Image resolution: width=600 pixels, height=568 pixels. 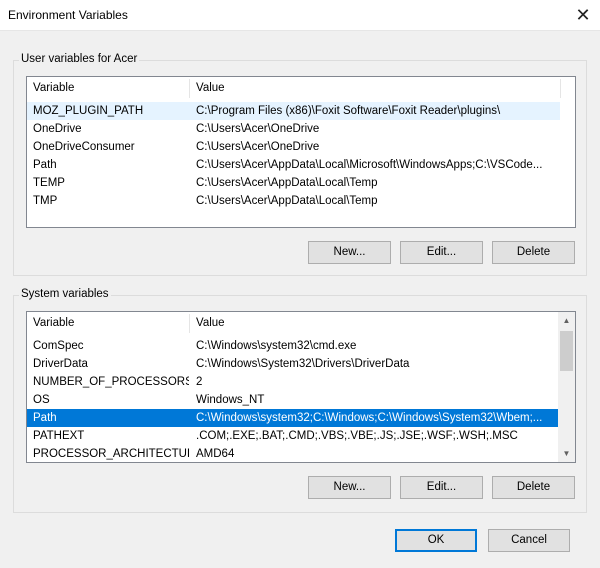 I want to click on vertical-scrollbar: ▲ ▼, so click(x=566, y=387).